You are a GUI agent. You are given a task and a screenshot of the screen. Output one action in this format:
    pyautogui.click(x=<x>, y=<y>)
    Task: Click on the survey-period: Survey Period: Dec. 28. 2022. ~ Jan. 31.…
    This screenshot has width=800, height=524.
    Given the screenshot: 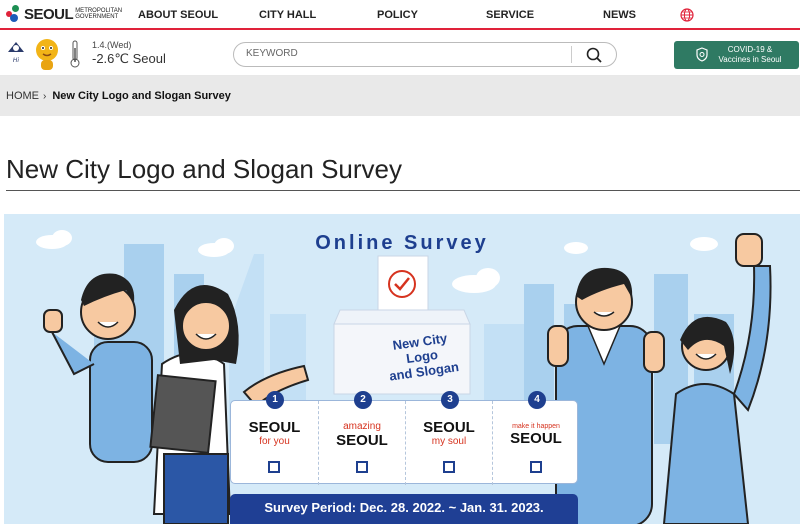 What is the action you would take?
    pyautogui.click(x=404, y=509)
    